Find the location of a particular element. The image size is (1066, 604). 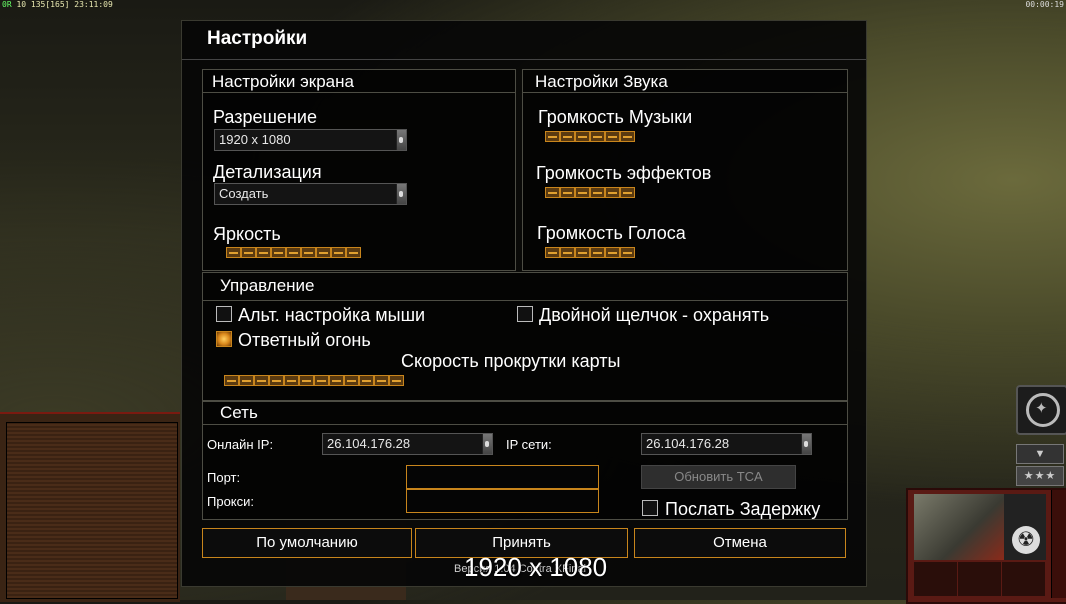

rank-stars-button: ★★★ is located at coordinates (1040, 476).